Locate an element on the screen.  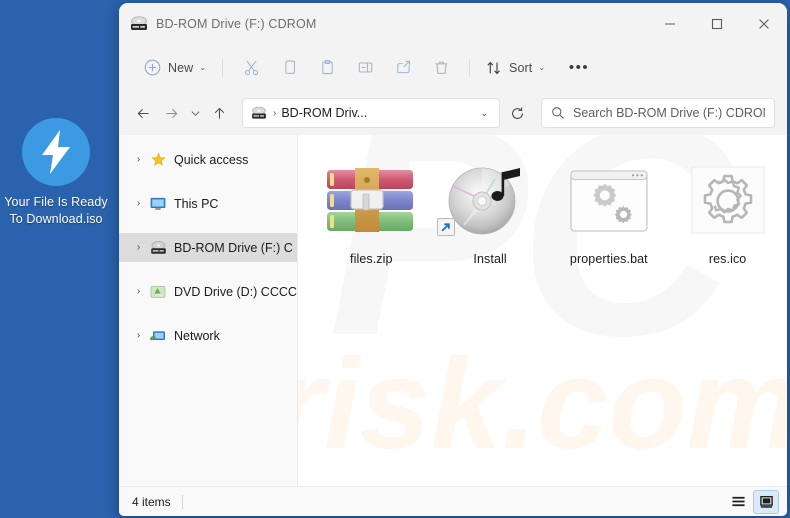
arrow-left-icon is located at coordinates (143, 113).